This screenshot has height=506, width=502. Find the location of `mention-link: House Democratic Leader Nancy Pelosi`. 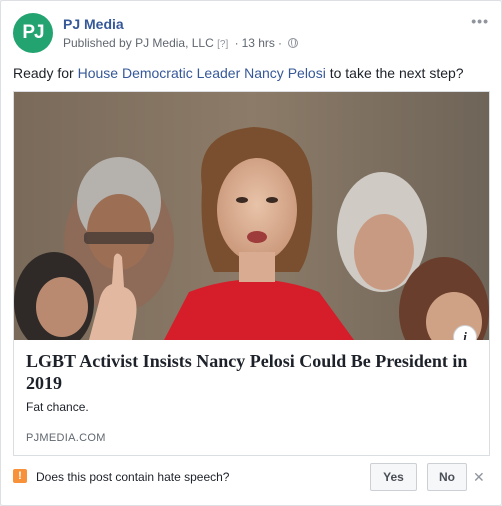

mention-link: House Democratic Leader Nancy Pelosi is located at coordinates (202, 73).